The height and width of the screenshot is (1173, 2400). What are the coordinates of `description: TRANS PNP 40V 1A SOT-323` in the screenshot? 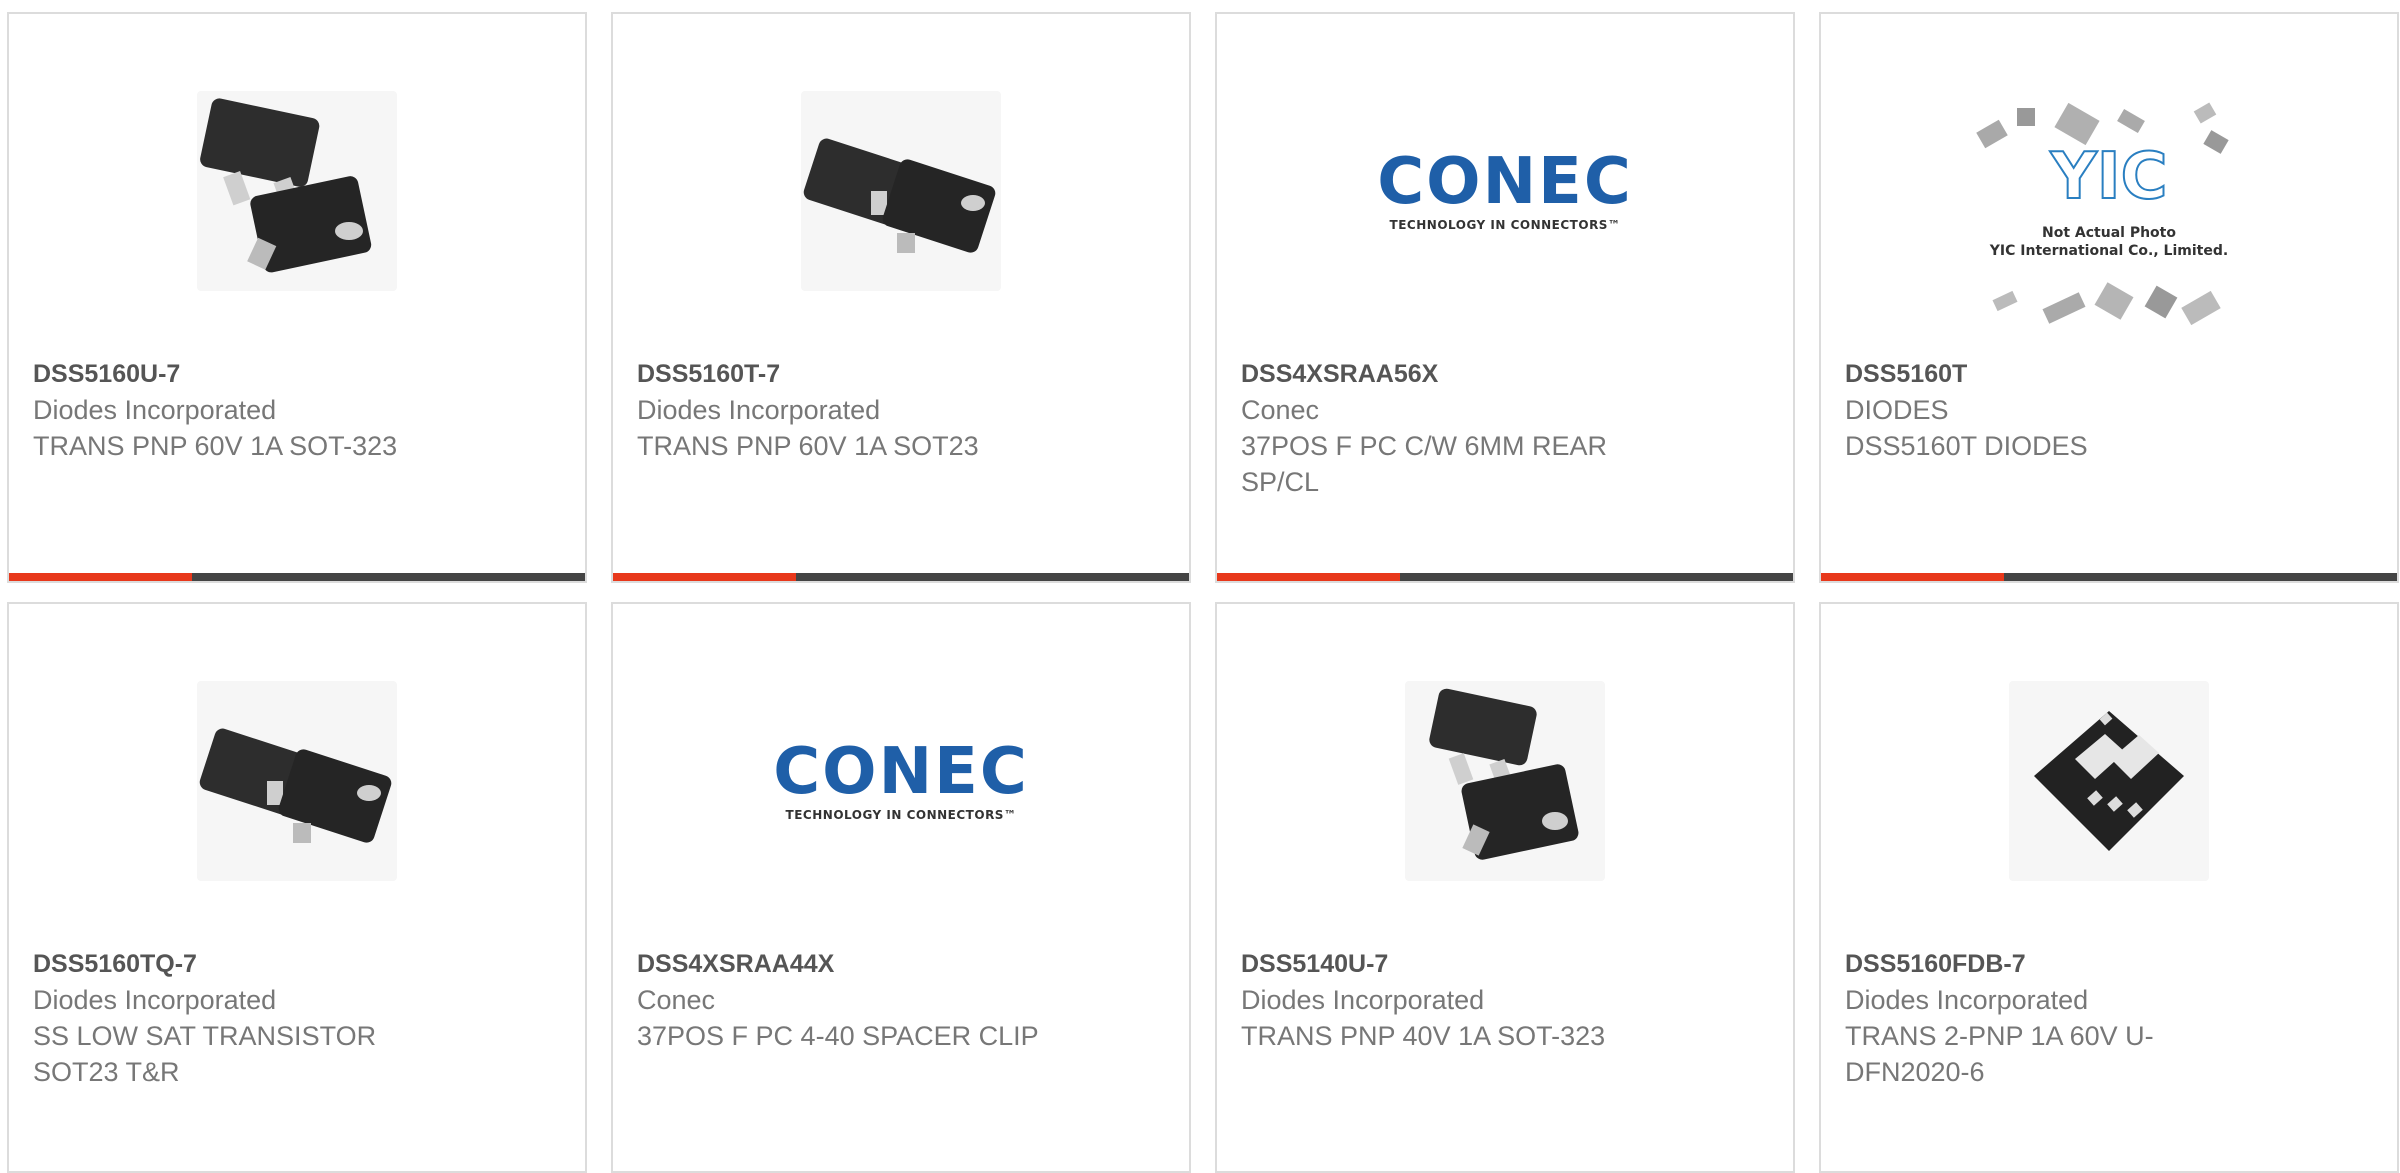 It's located at (1423, 1036).